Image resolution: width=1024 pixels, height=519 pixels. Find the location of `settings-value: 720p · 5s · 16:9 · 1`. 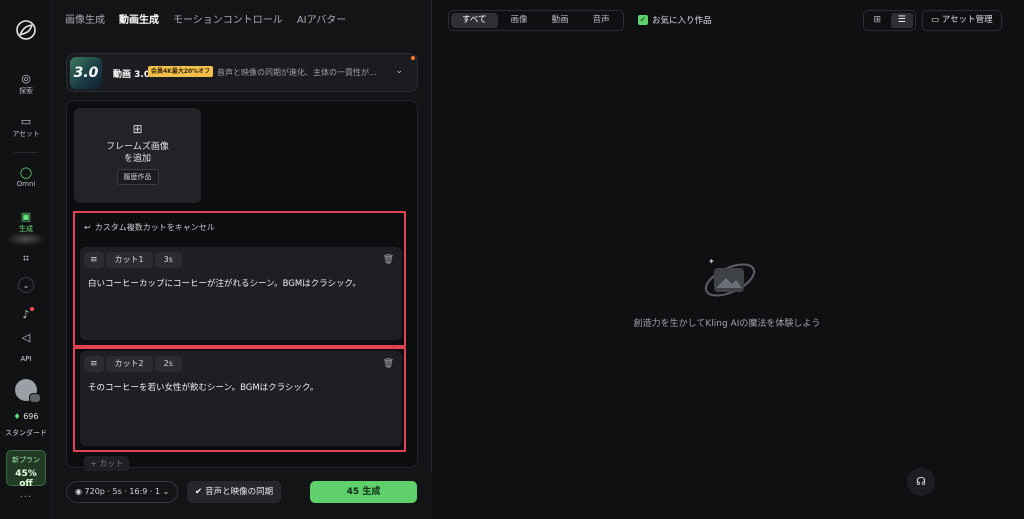

settings-value: 720p · 5s · 16:9 · 1 is located at coordinates (122, 491).